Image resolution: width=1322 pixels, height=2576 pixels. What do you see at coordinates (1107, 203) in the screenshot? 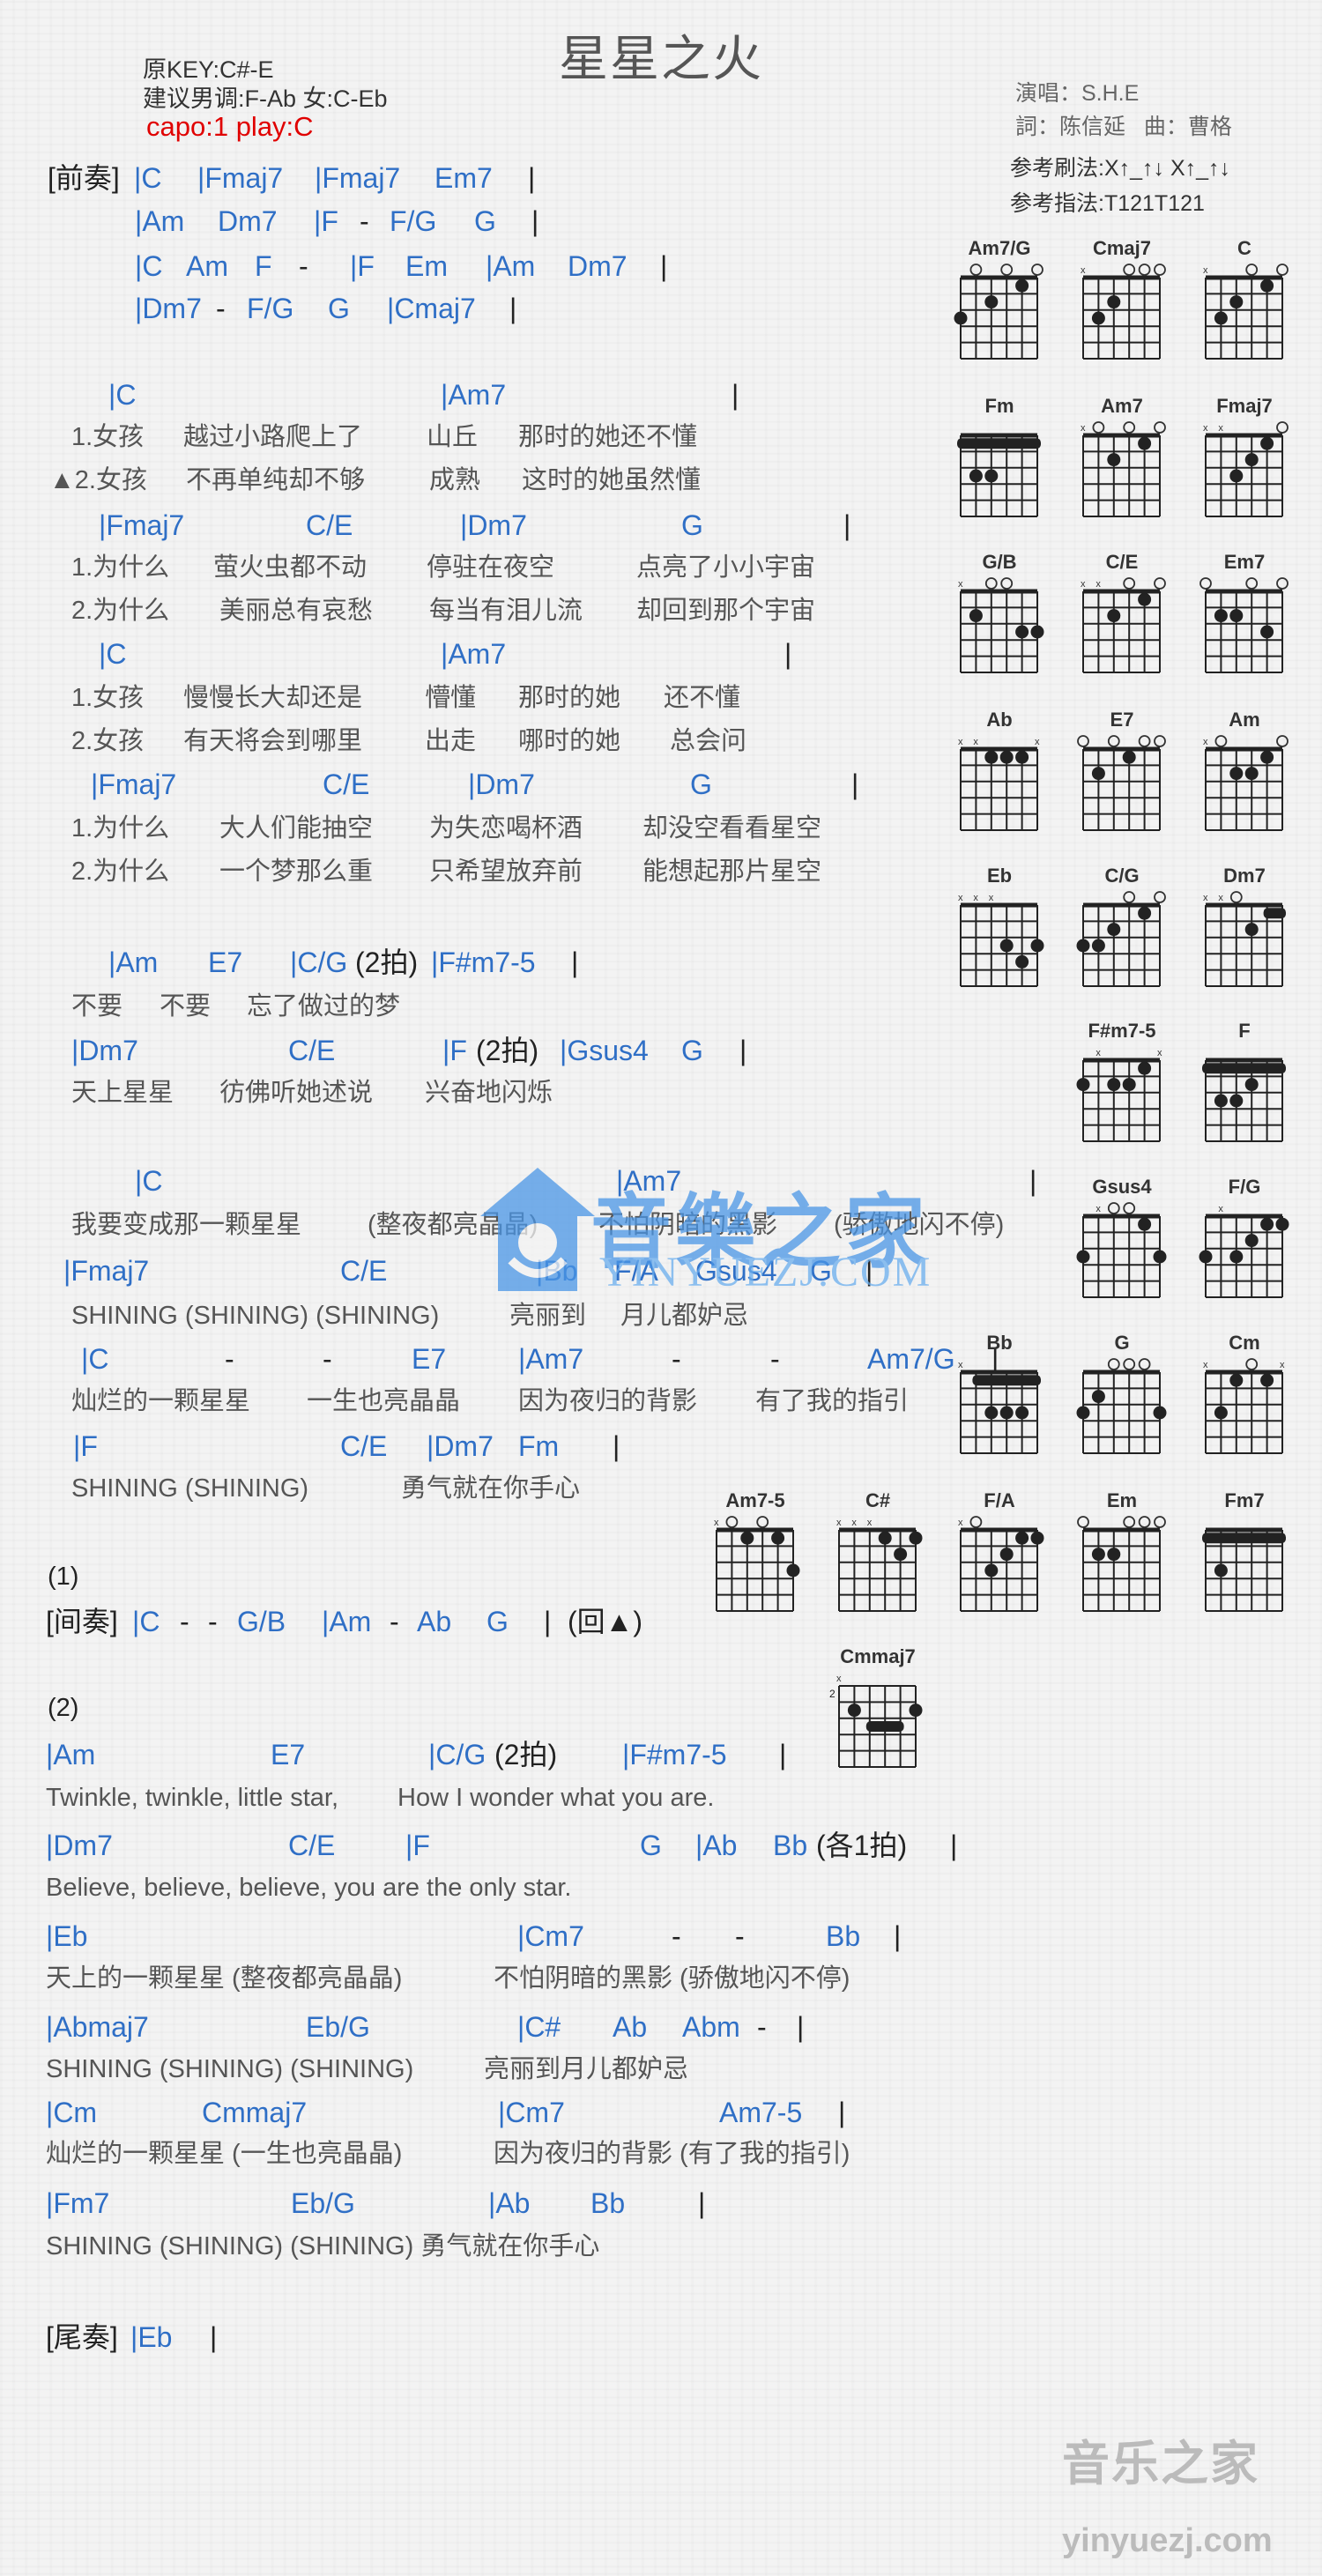
I see `finger-pattern: 参考指法:T121T121` at bounding box center [1107, 203].